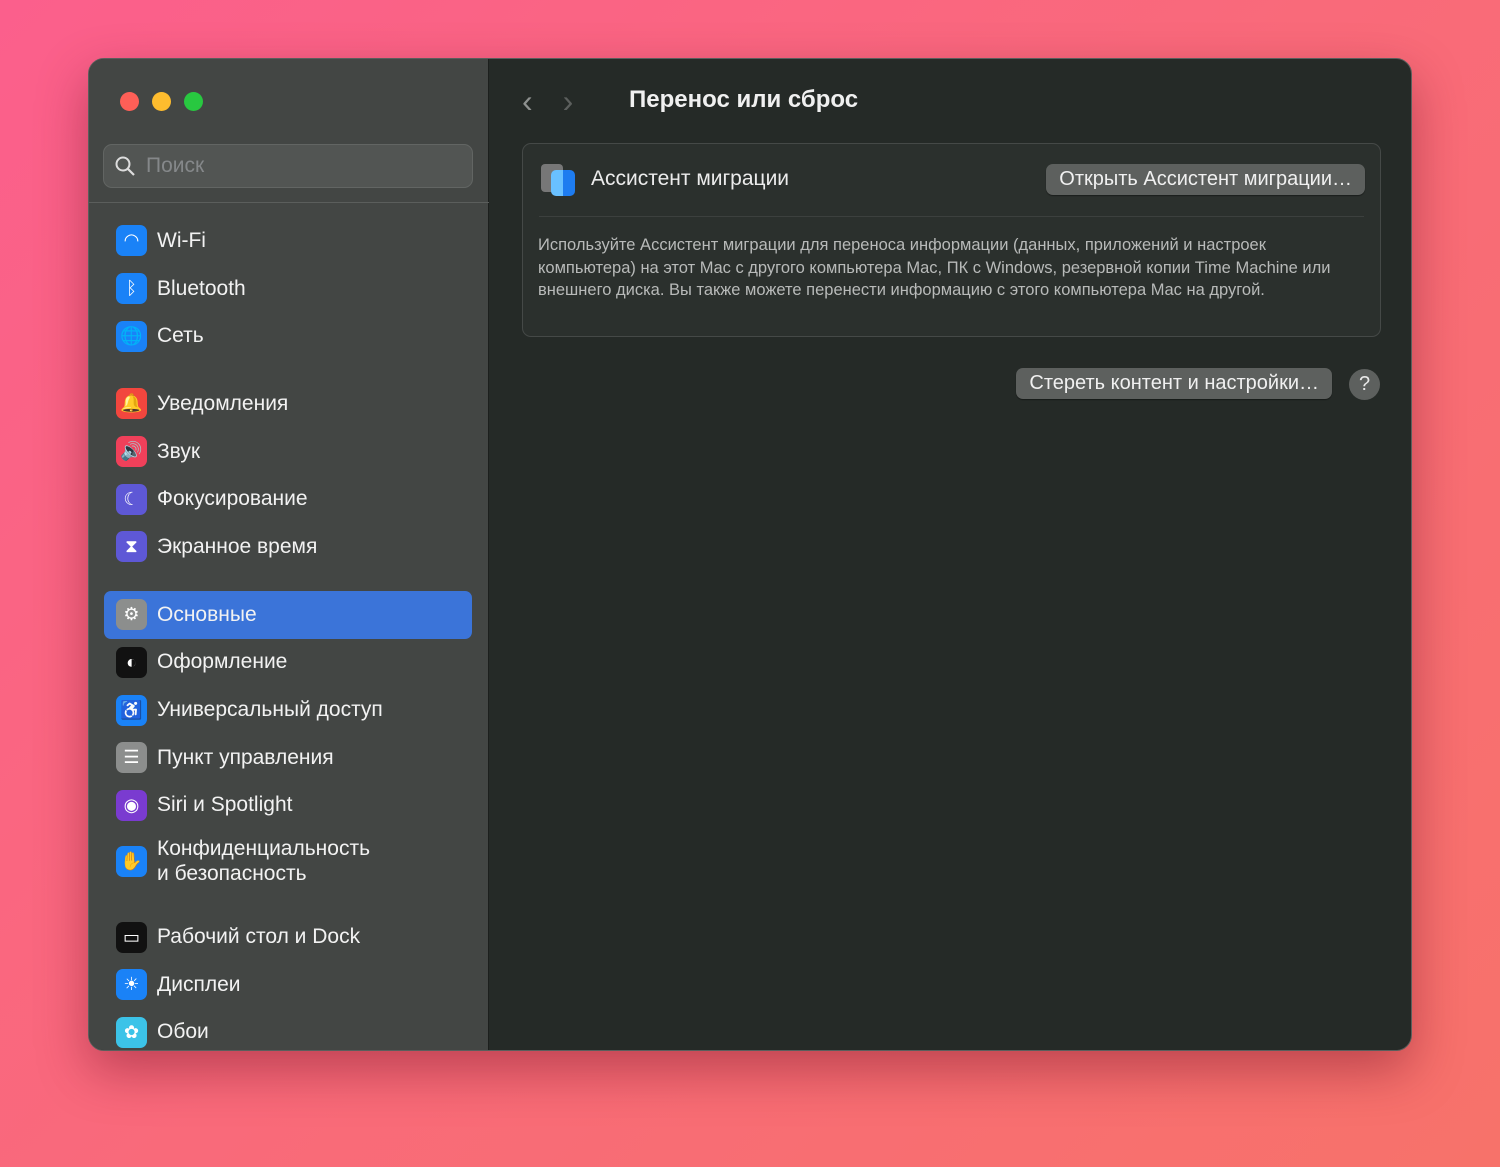 The image size is (1500, 1167). I want to click on sidebar-item: ☀ Дисплеи, so click(288, 985).